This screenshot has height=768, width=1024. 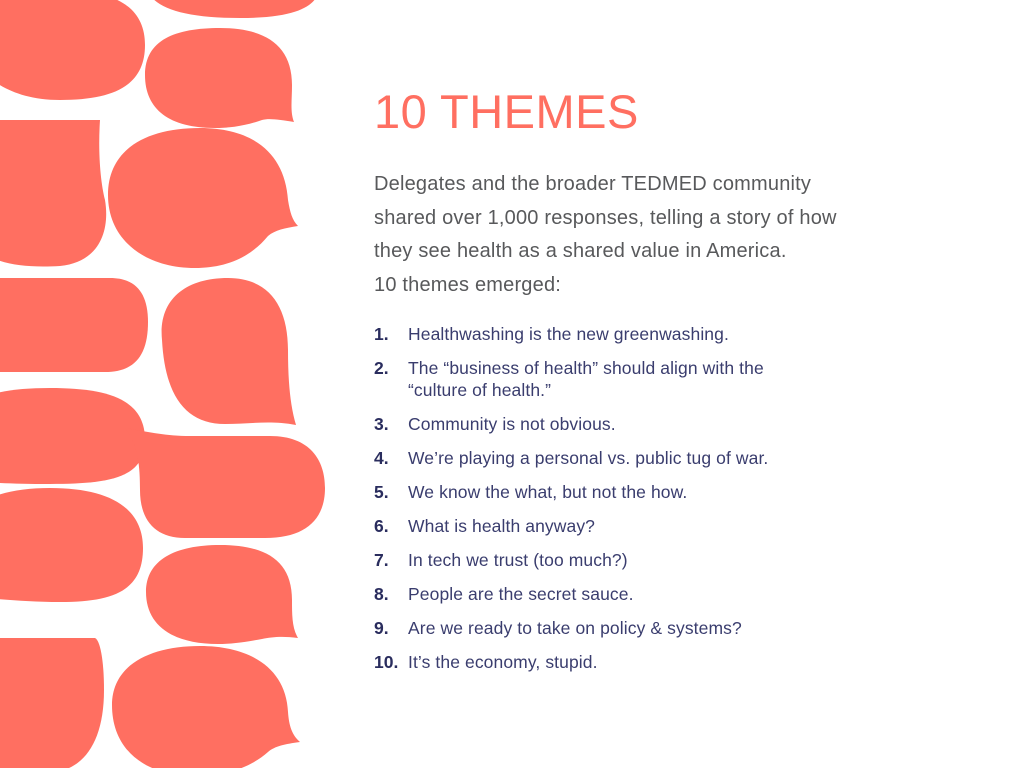 What do you see at coordinates (506, 111) in the screenshot?
I see `slide-title: 10 THEMES` at bounding box center [506, 111].